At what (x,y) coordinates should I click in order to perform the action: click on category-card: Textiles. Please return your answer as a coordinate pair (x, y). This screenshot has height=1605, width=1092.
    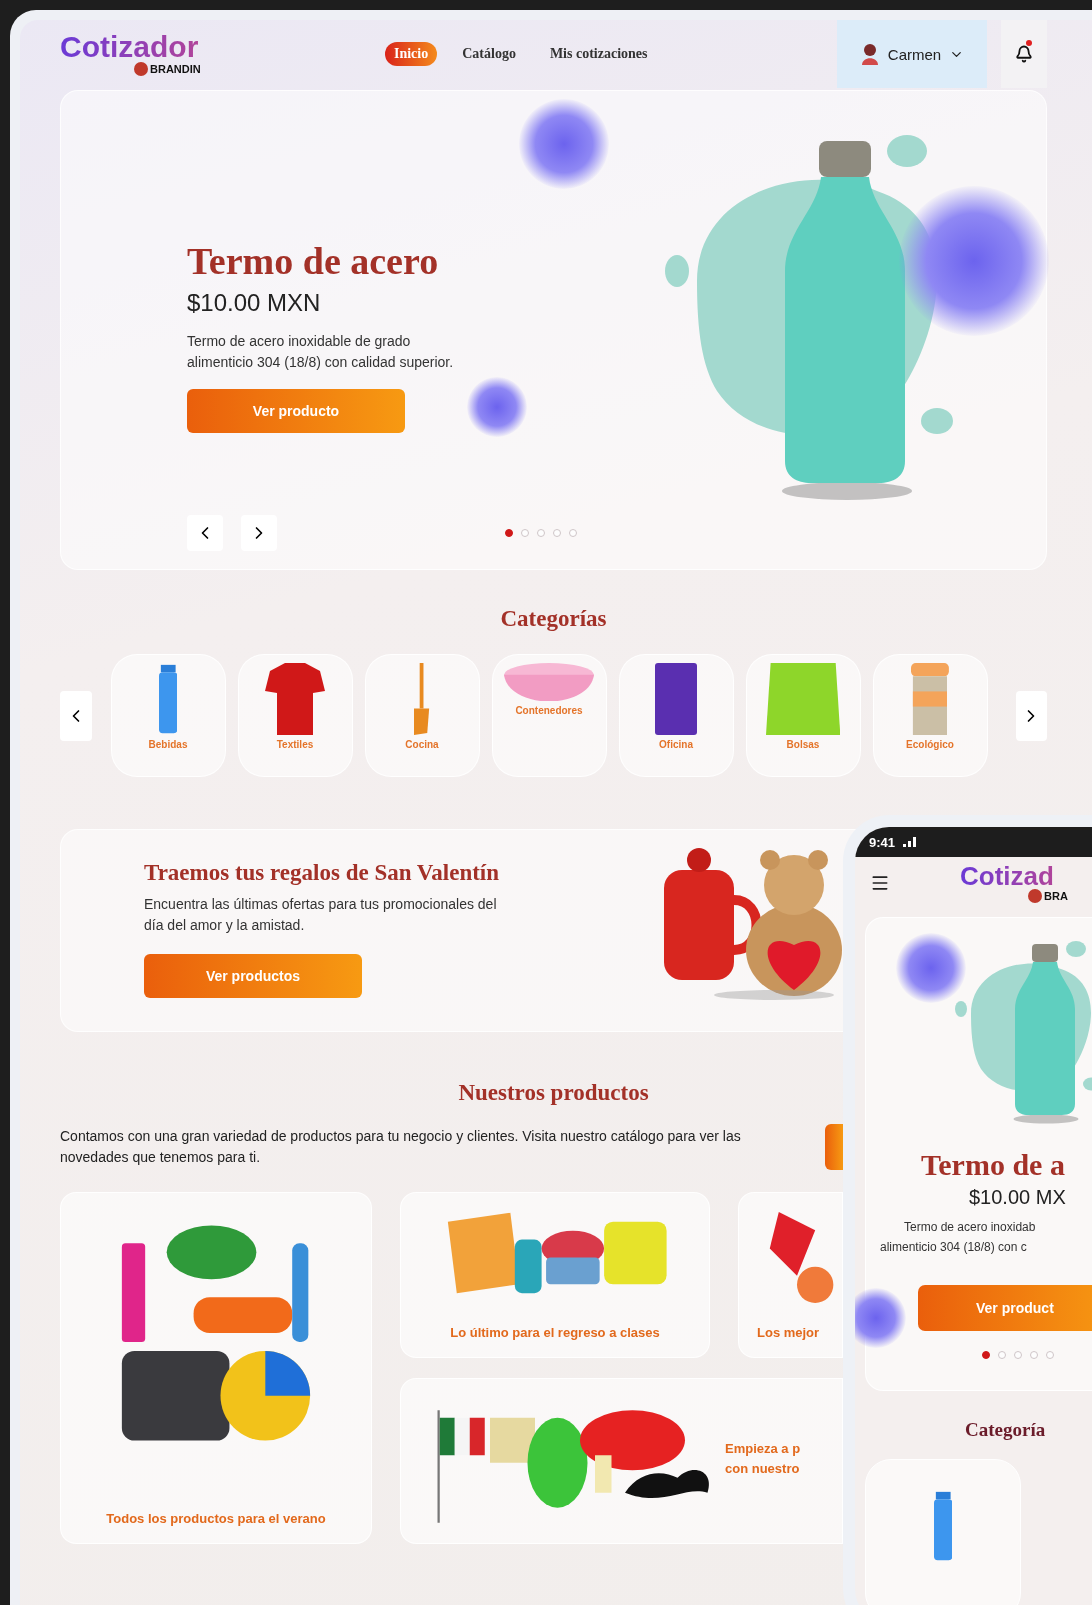
    Looking at the image, I should click on (295, 715).